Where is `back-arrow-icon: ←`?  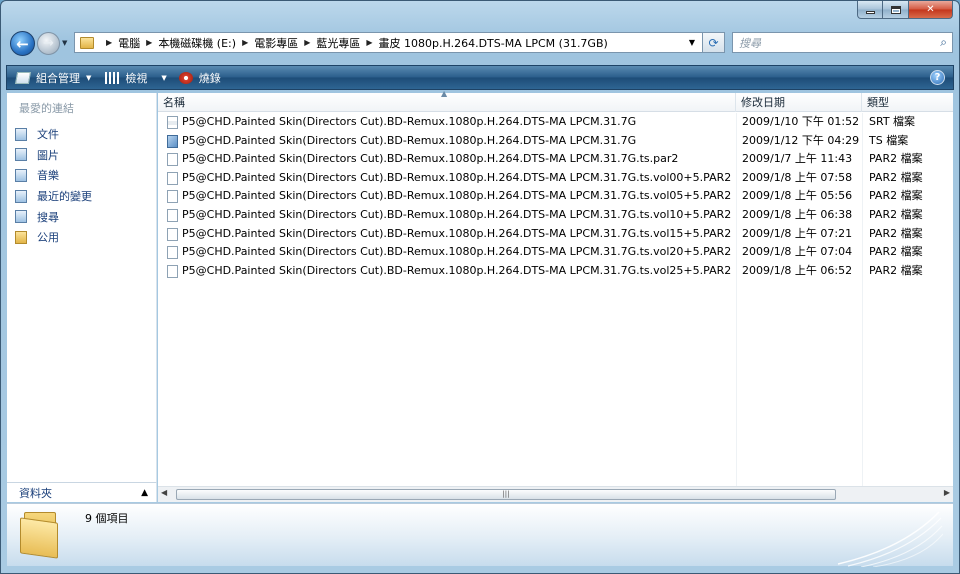
back-arrow-icon: ← is located at coordinates (22, 43).